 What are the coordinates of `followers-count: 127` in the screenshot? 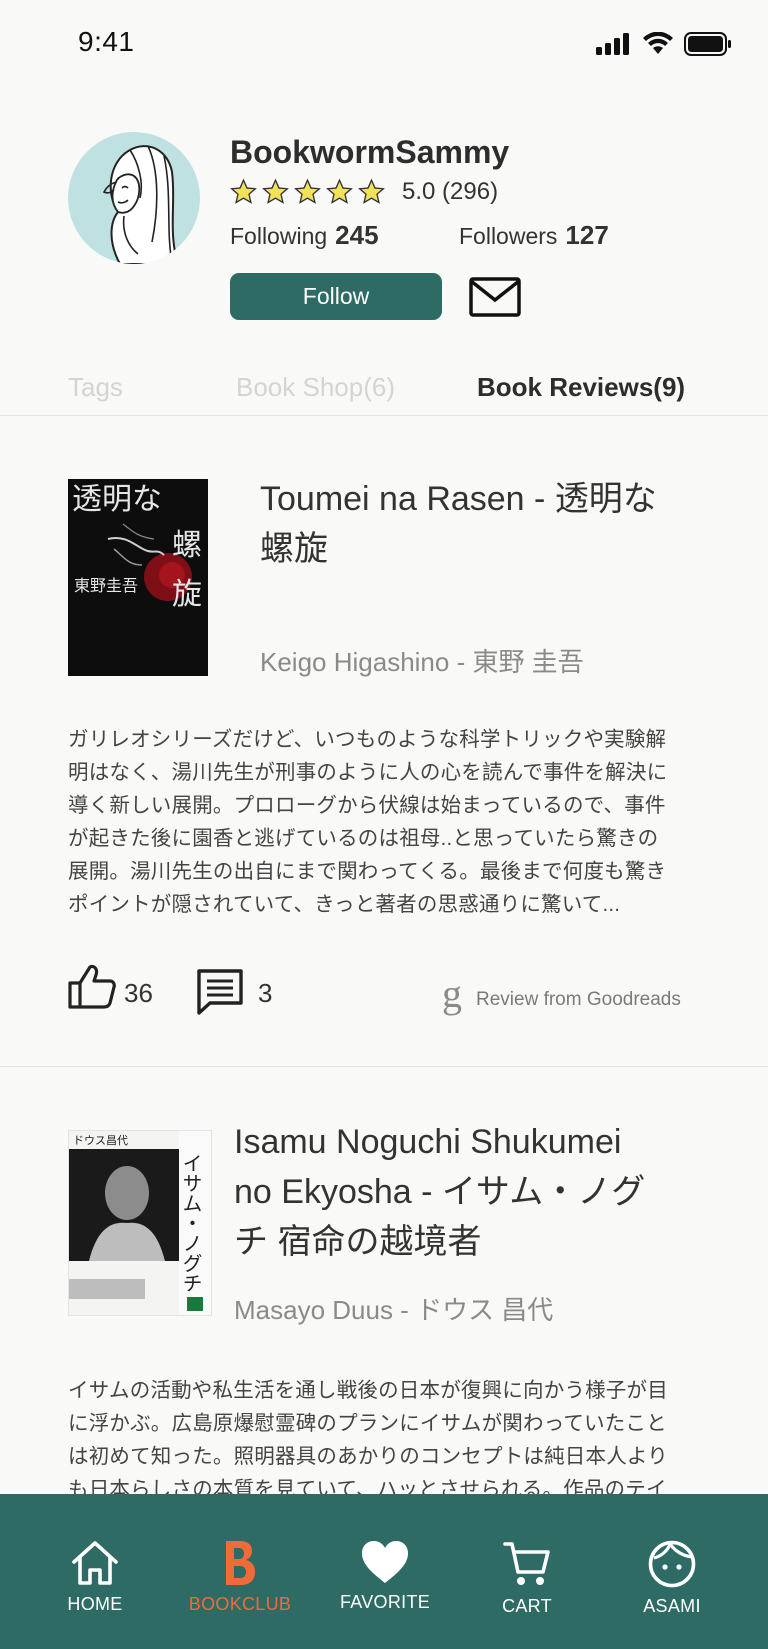 It's located at (587, 235).